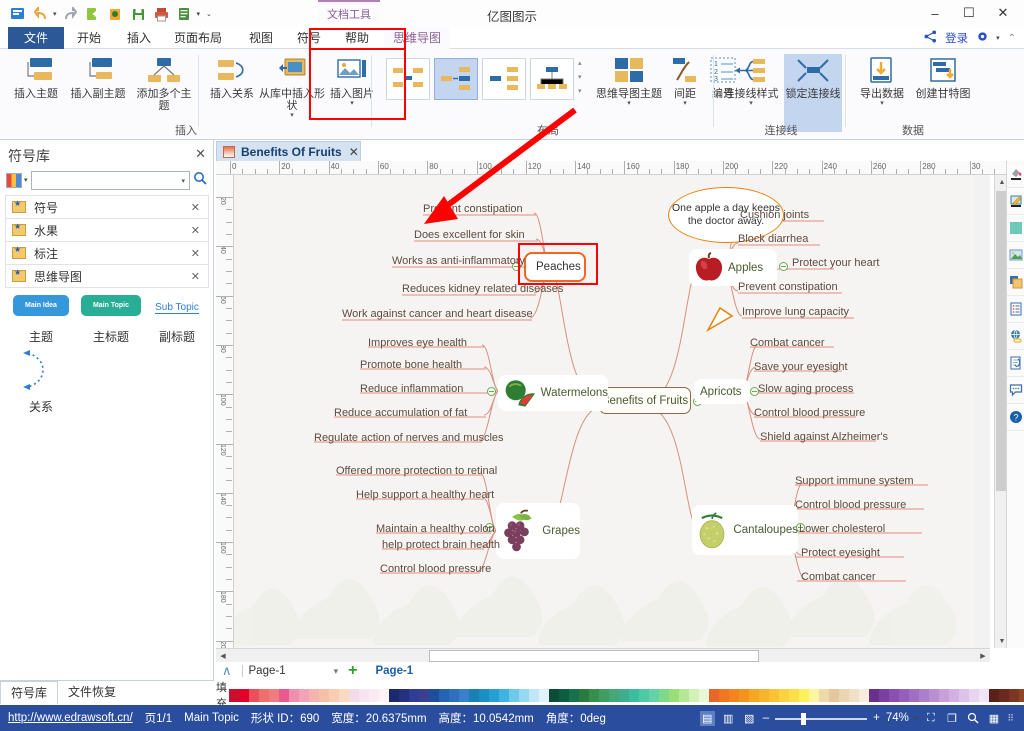 This screenshot has height=731, width=1024. Describe the element at coordinates (36, 38) in the screenshot. I see `tab-file: 文件` at that location.